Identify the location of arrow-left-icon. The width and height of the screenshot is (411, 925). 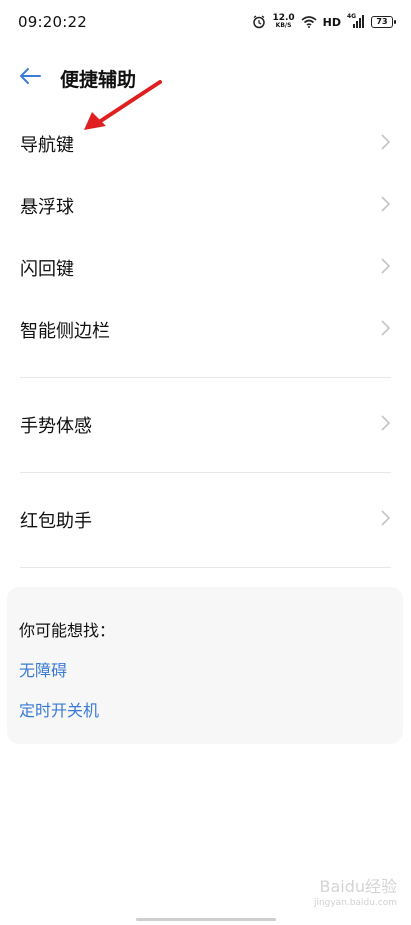
(30, 78).